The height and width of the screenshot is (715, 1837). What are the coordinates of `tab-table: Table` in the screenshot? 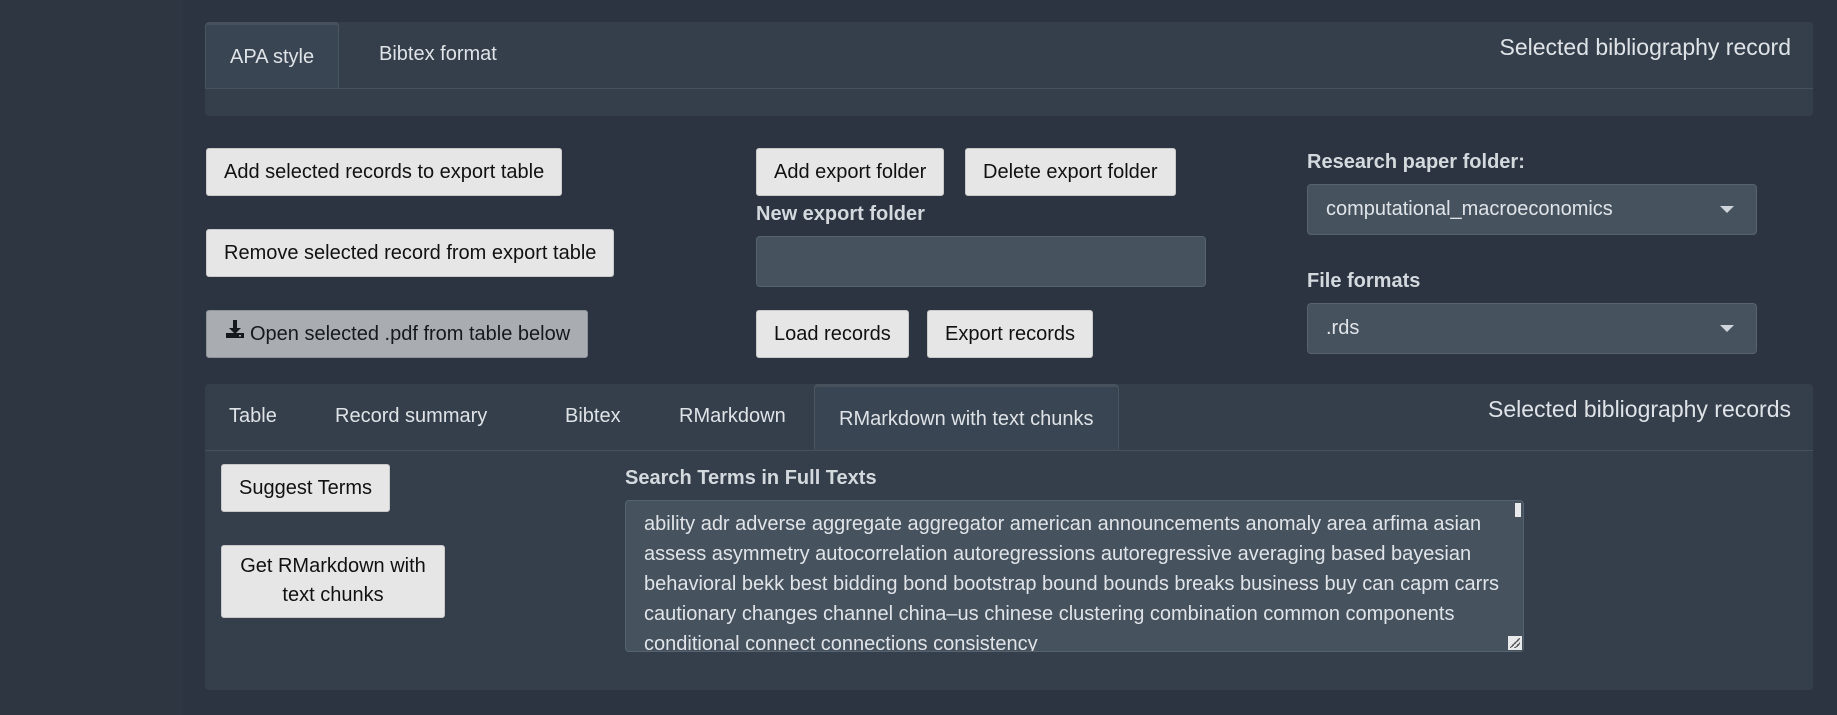 It's located at (253, 416).